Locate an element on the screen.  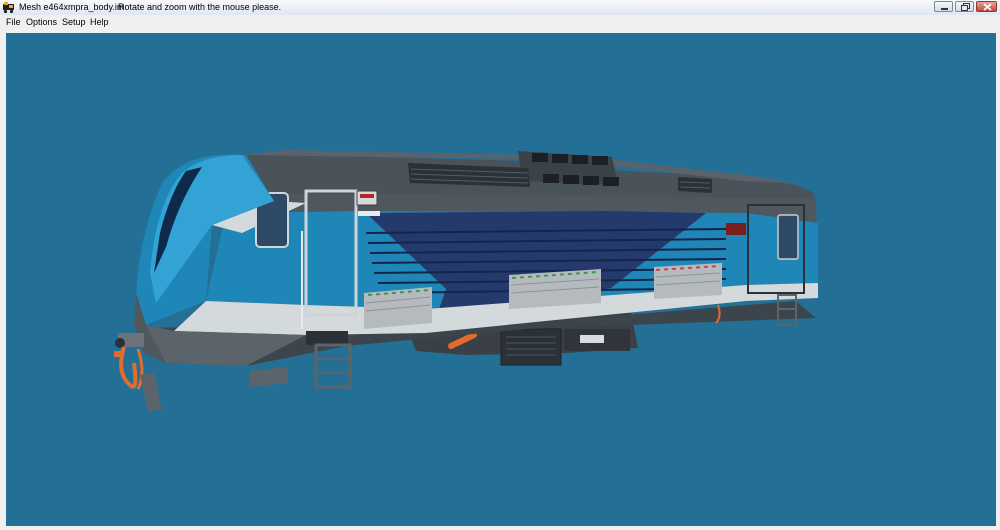
menu-options: Options is located at coordinates (41, 22).